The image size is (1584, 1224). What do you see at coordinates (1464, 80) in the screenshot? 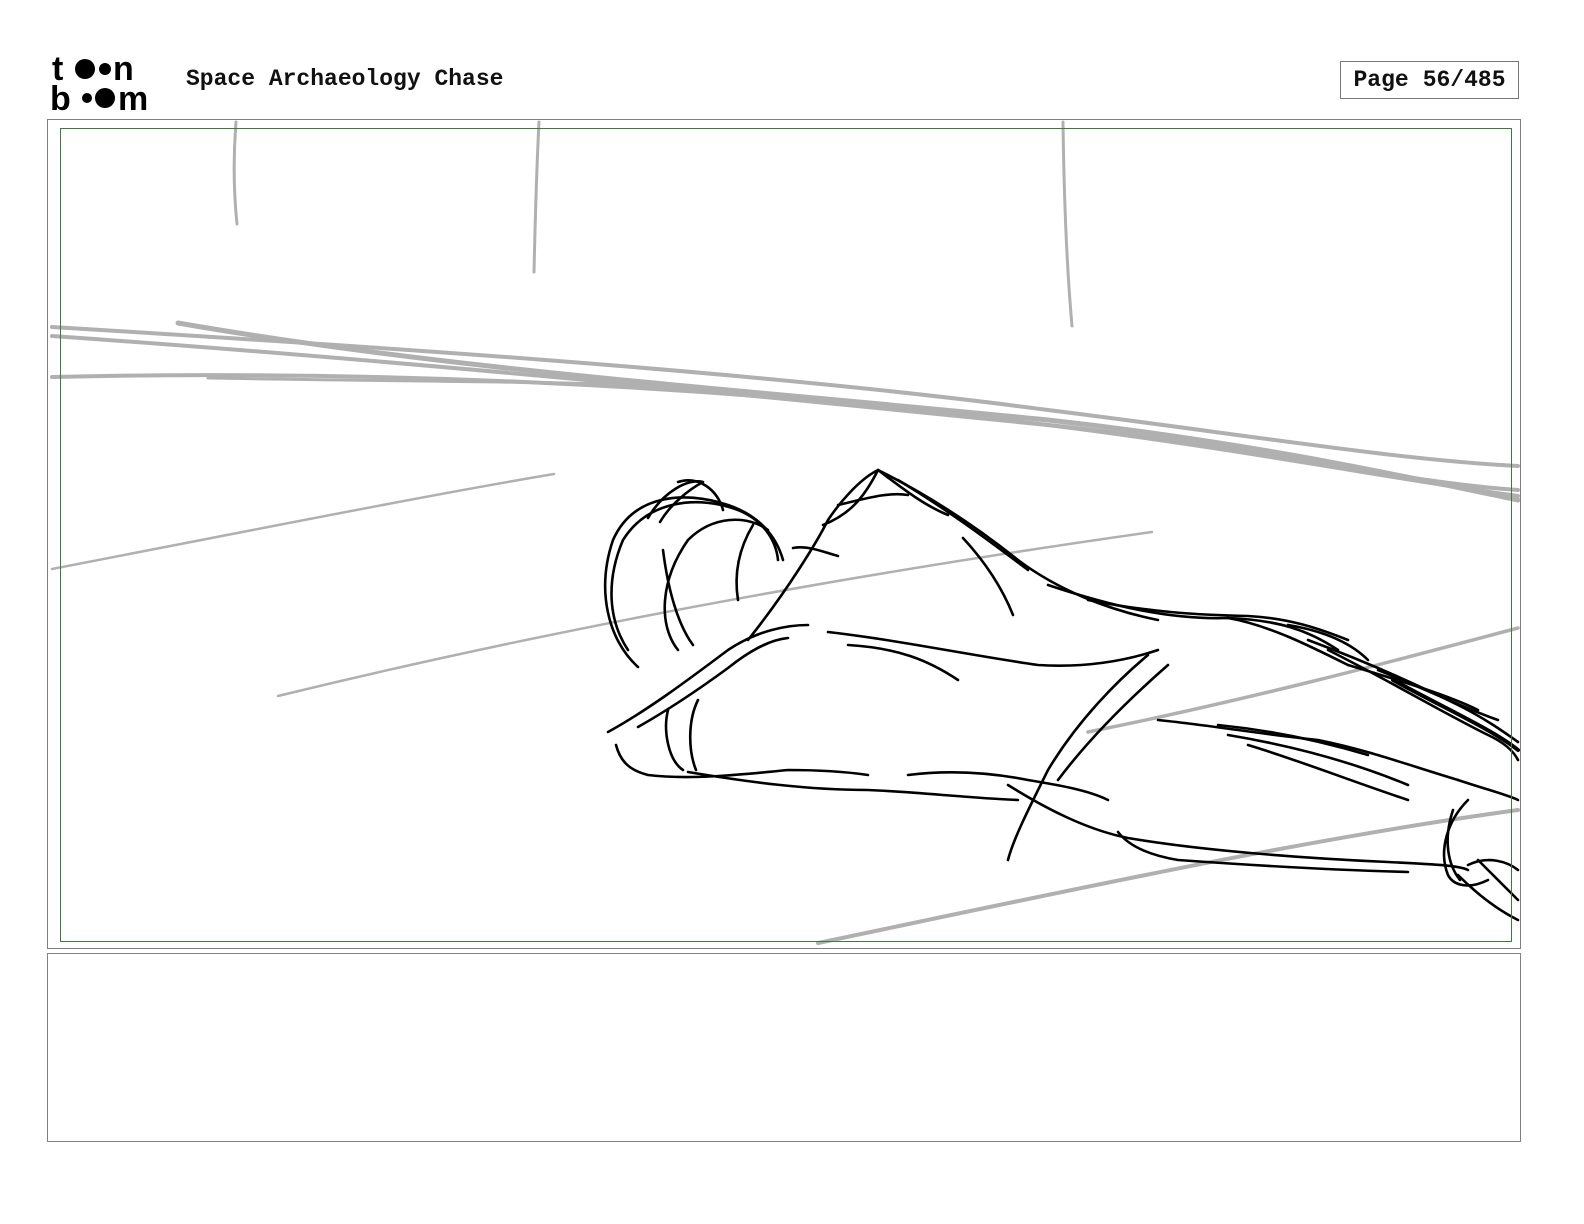
I see `page-number: 56/485` at bounding box center [1464, 80].